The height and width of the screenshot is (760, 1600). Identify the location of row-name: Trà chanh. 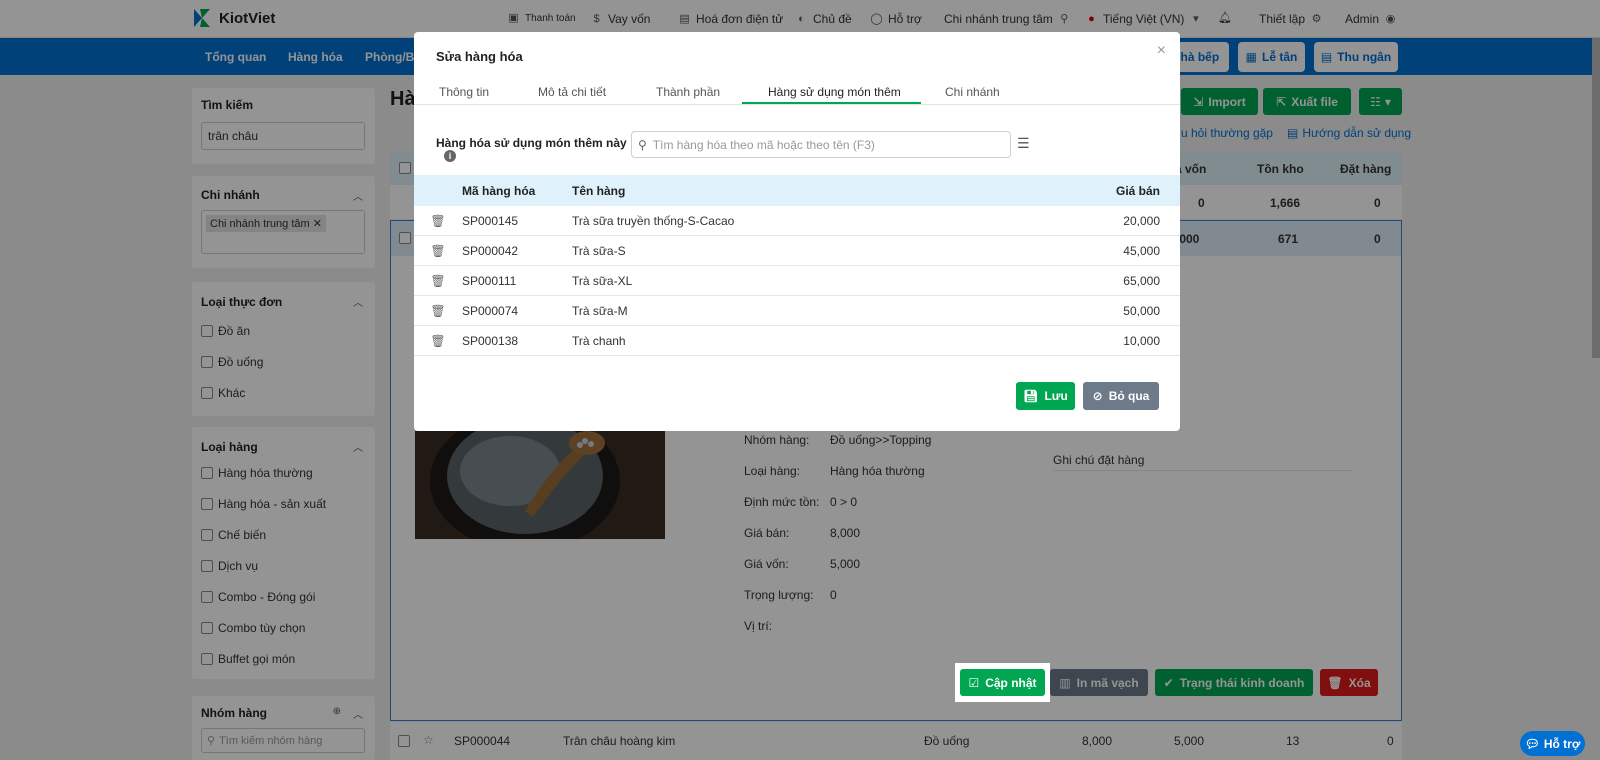
(599, 340).